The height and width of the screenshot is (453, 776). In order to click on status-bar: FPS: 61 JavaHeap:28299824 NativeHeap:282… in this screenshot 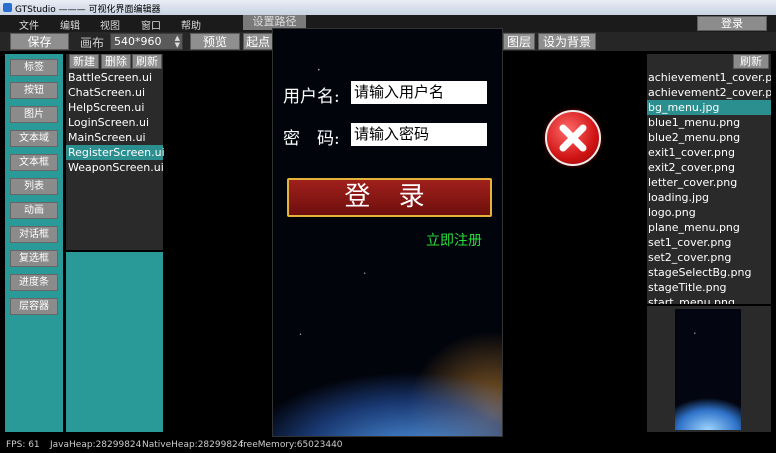, I will do `click(388, 445)`.